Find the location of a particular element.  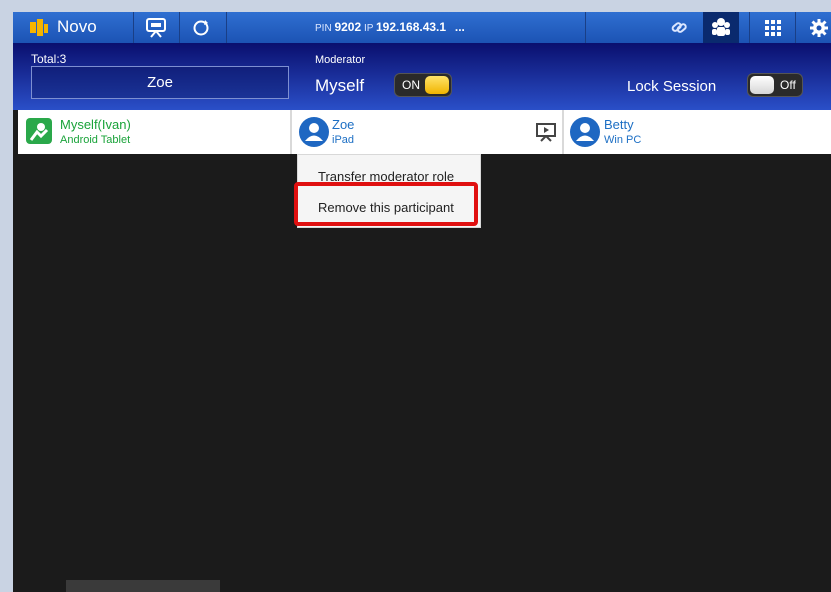

highlight-box is located at coordinates (386, 204).